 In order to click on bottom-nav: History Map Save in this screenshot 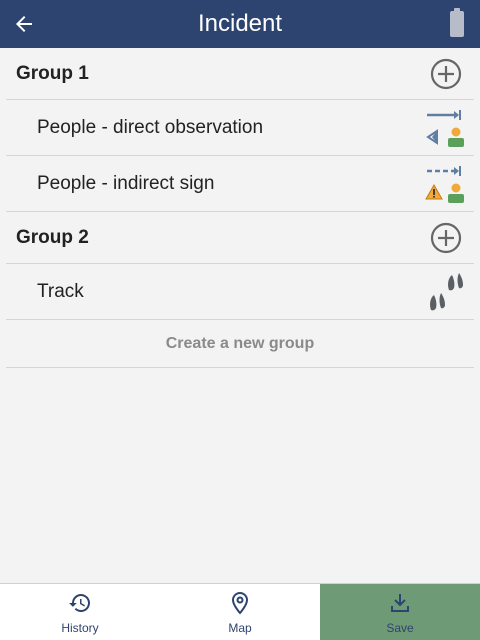, I will do `click(240, 611)`.